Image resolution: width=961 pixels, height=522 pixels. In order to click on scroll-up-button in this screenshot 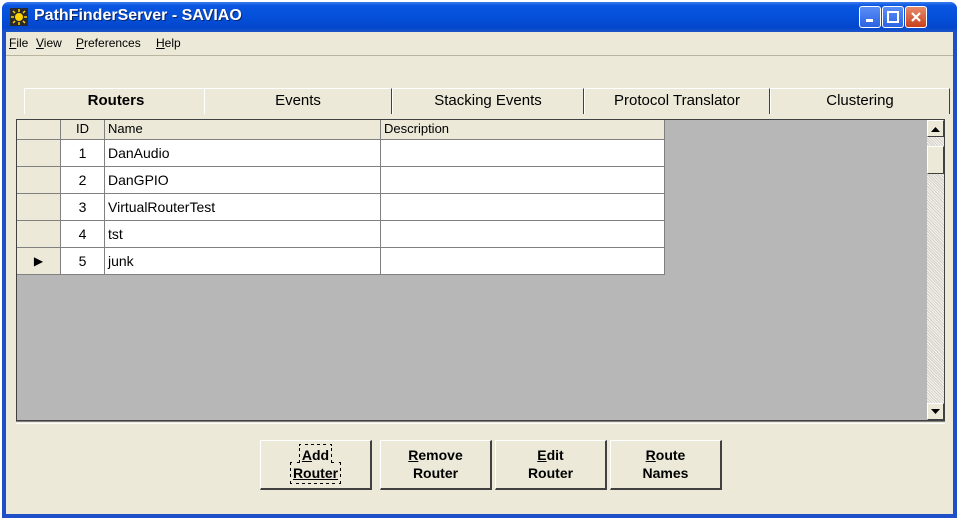, I will do `click(935, 128)`.